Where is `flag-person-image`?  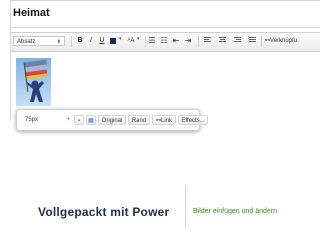
flag-person-image is located at coordinates (33, 82).